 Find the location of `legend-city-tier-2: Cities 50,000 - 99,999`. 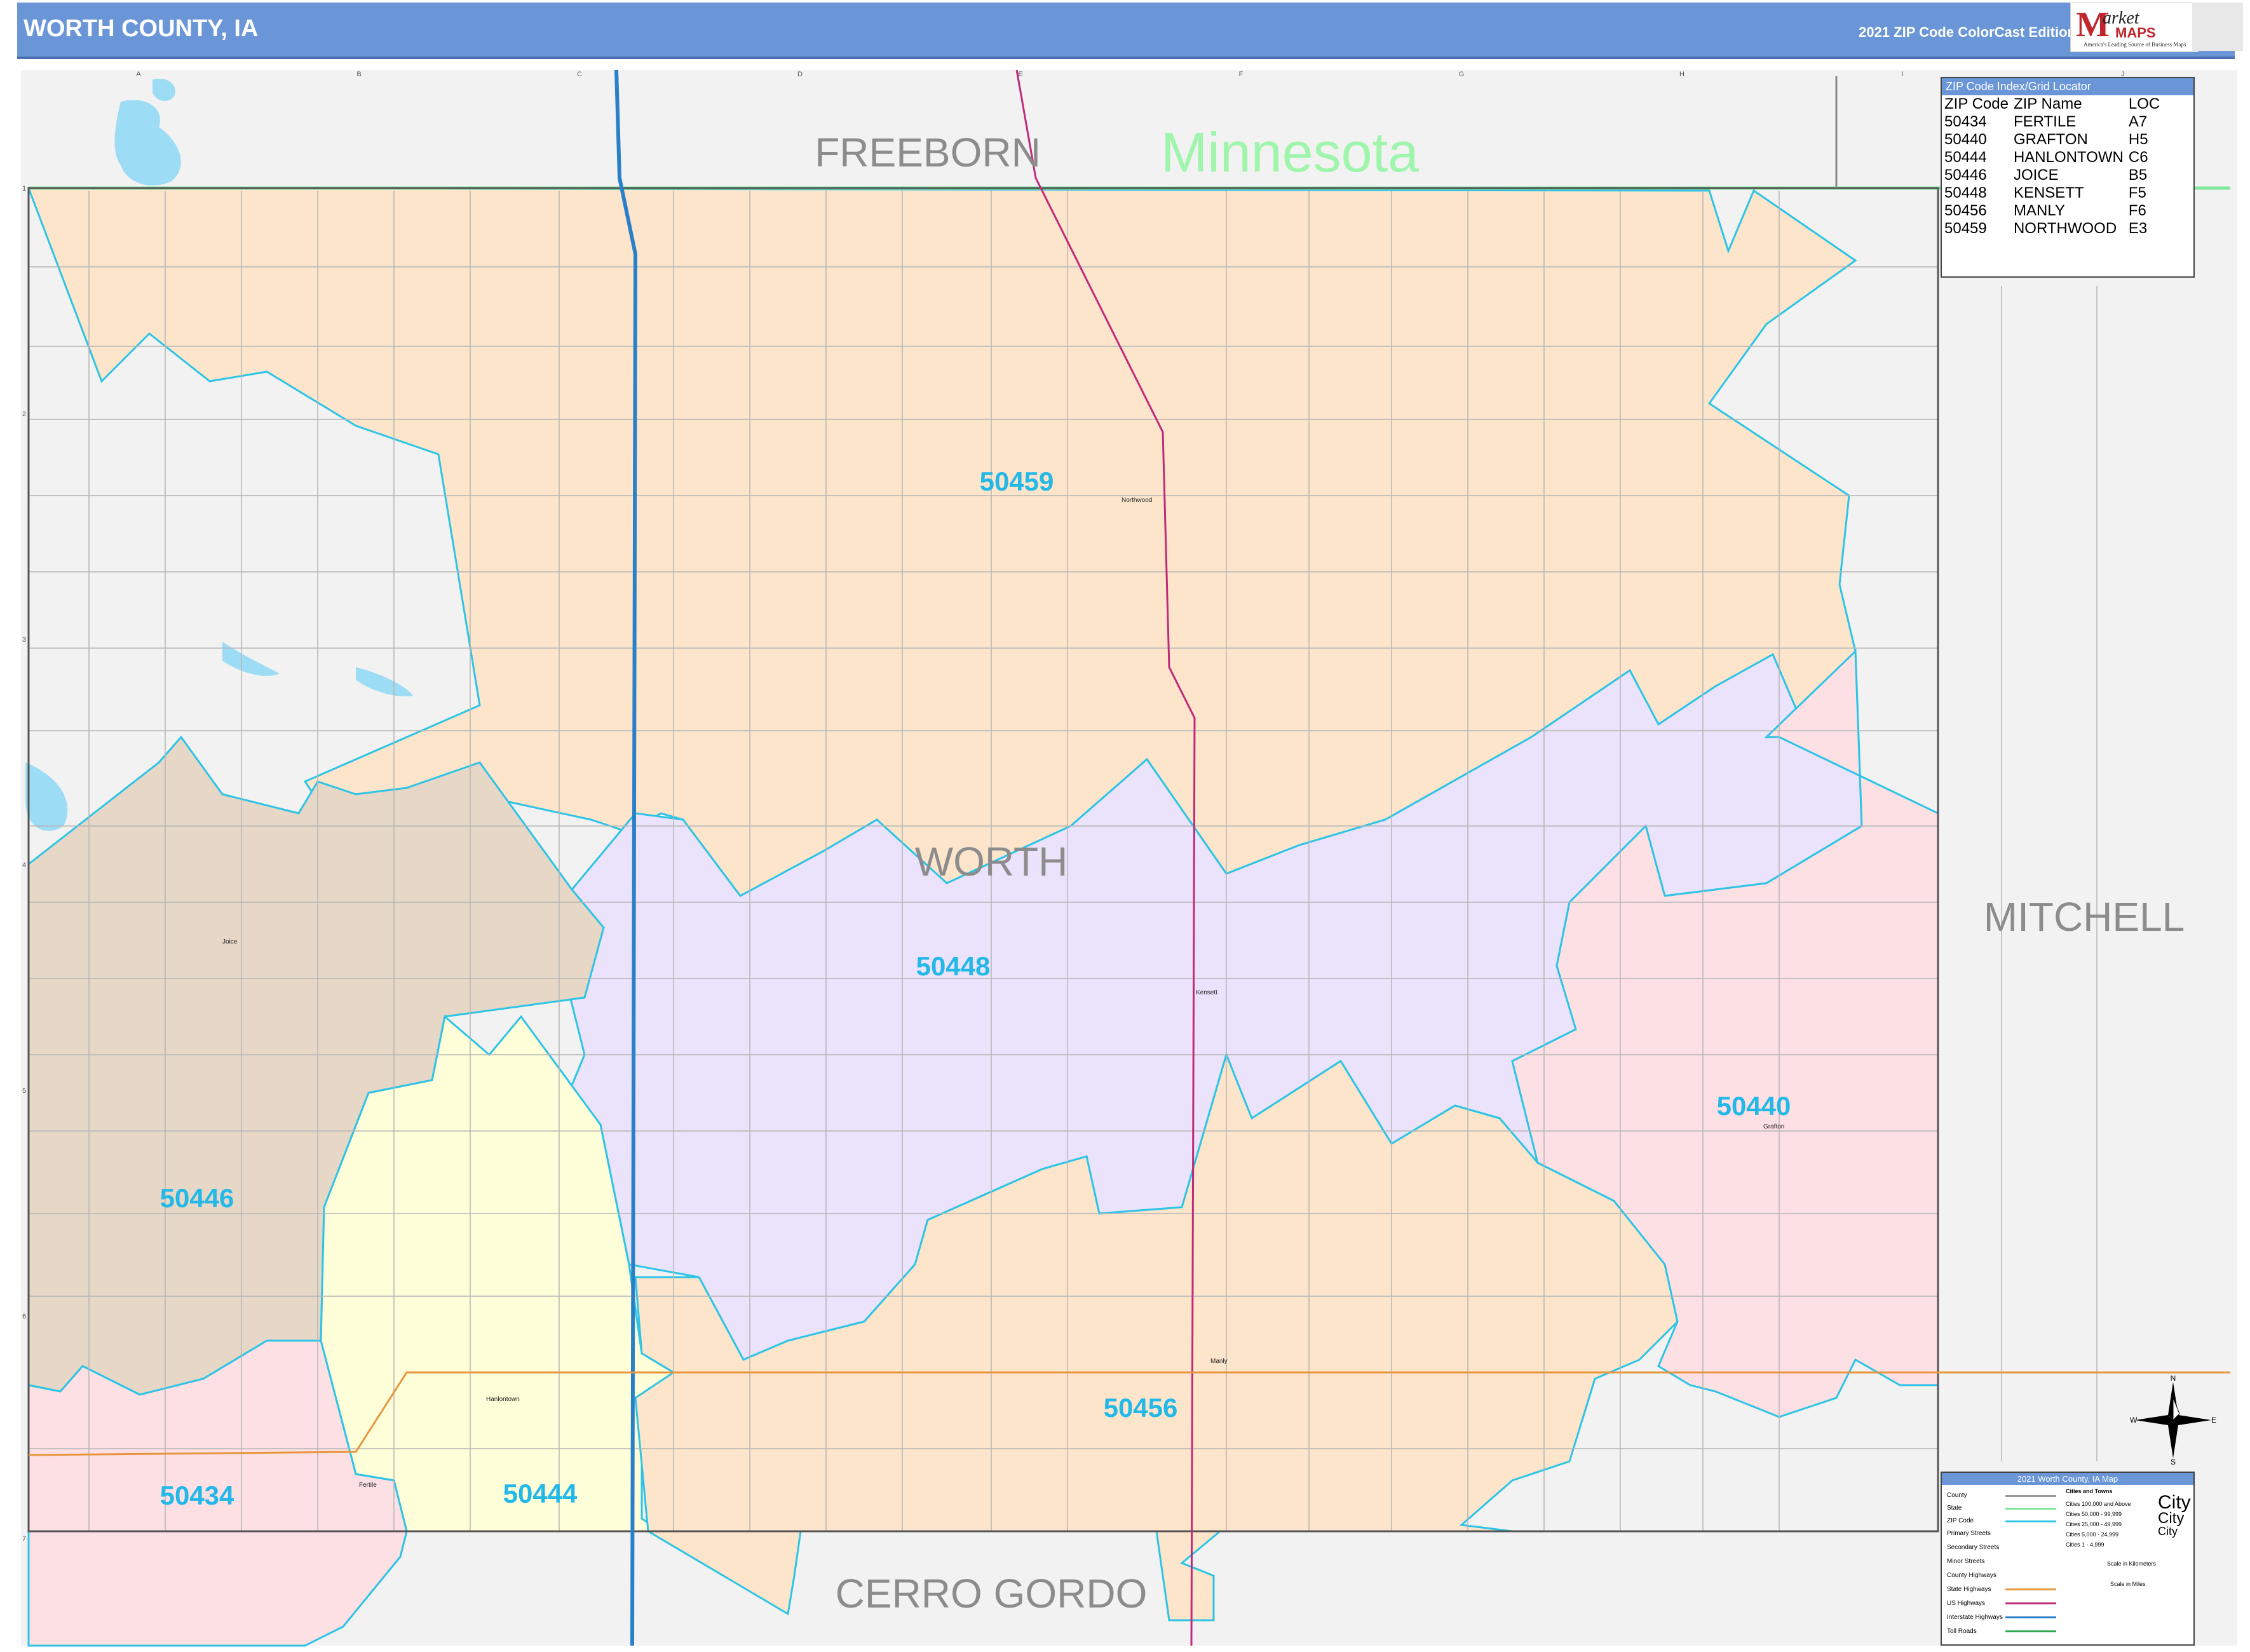

legend-city-tier-2: Cities 50,000 - 99,999 is located at coordinates (2094, 1514).